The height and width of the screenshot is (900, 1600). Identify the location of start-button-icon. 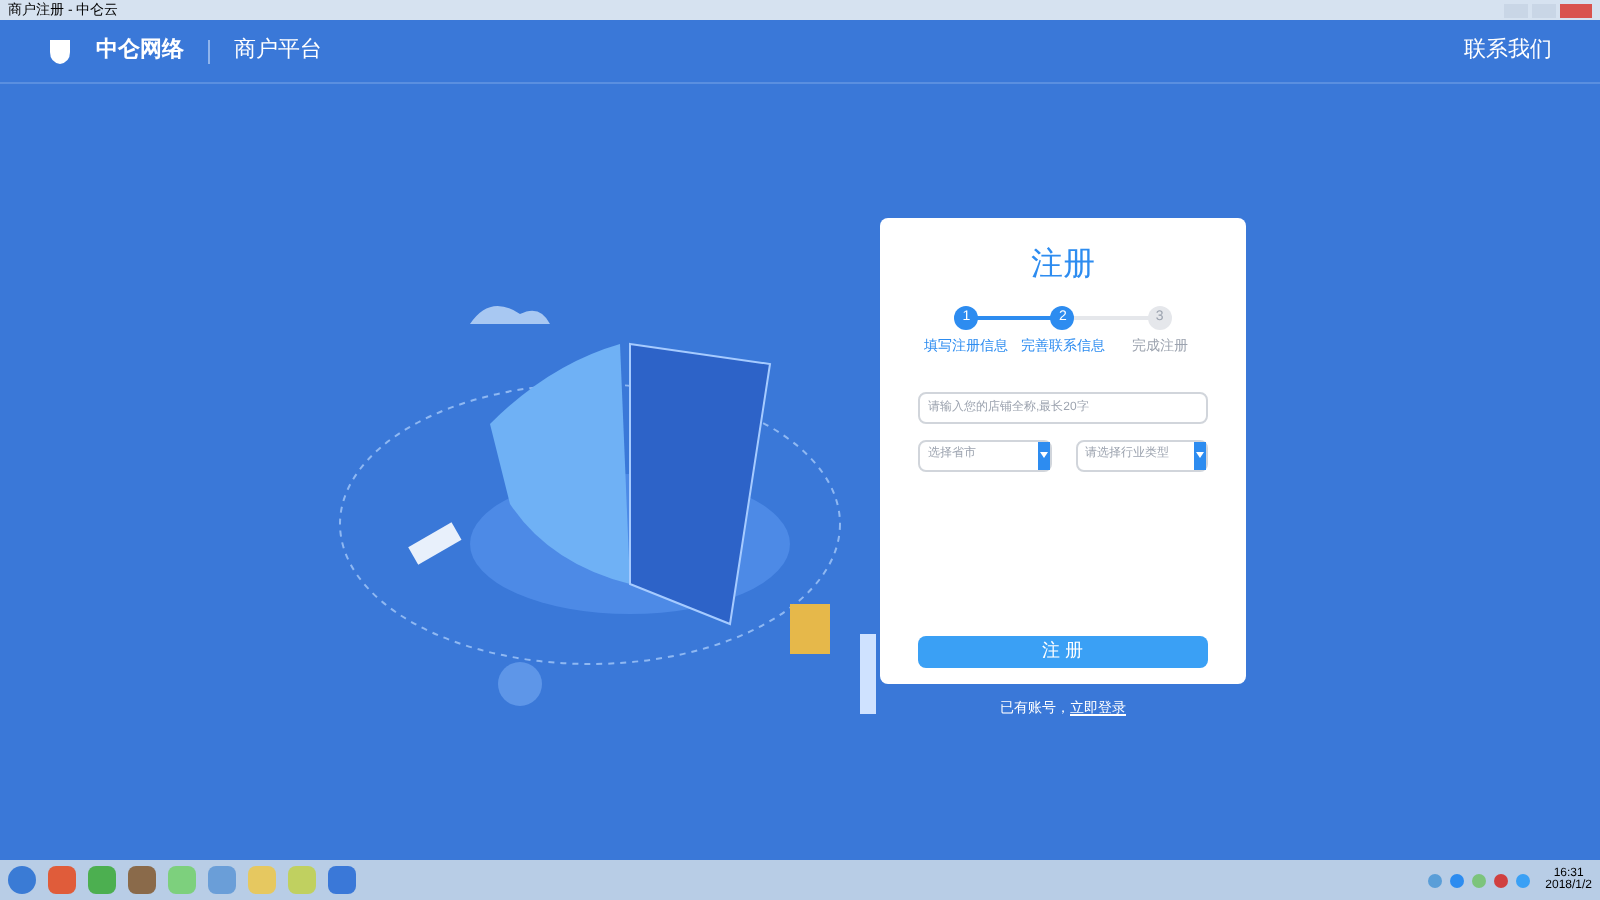
(22, 880).